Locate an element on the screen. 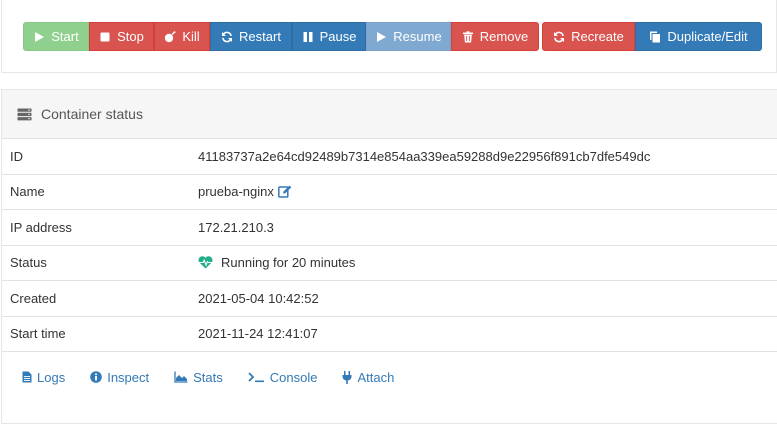 The width and height of the screenshot is (777, 424). container-links: Logs Inspect Stats Console Attach is located at coordinates (389, 377).